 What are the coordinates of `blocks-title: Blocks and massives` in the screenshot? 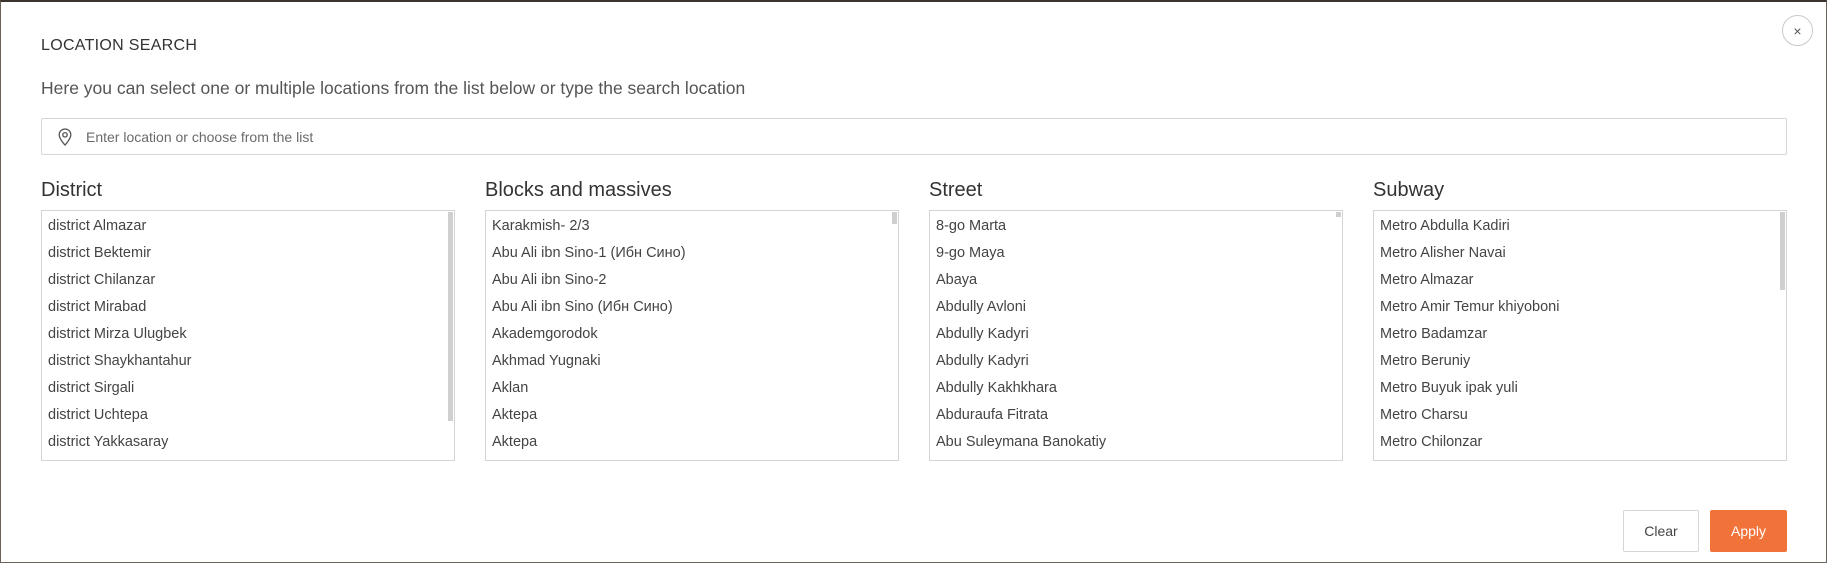 It's located at (578, 190).